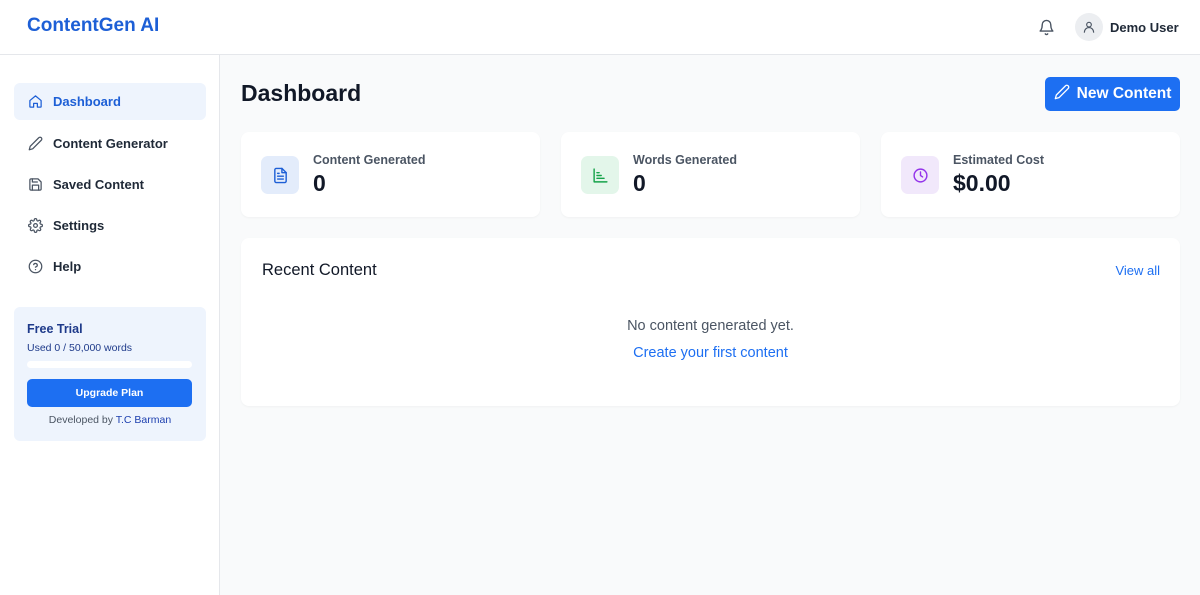  What do you see at coordinates (982, 183) in the screenshot?
I see `stat-value: $0.00` at bounding box center [982, 183].